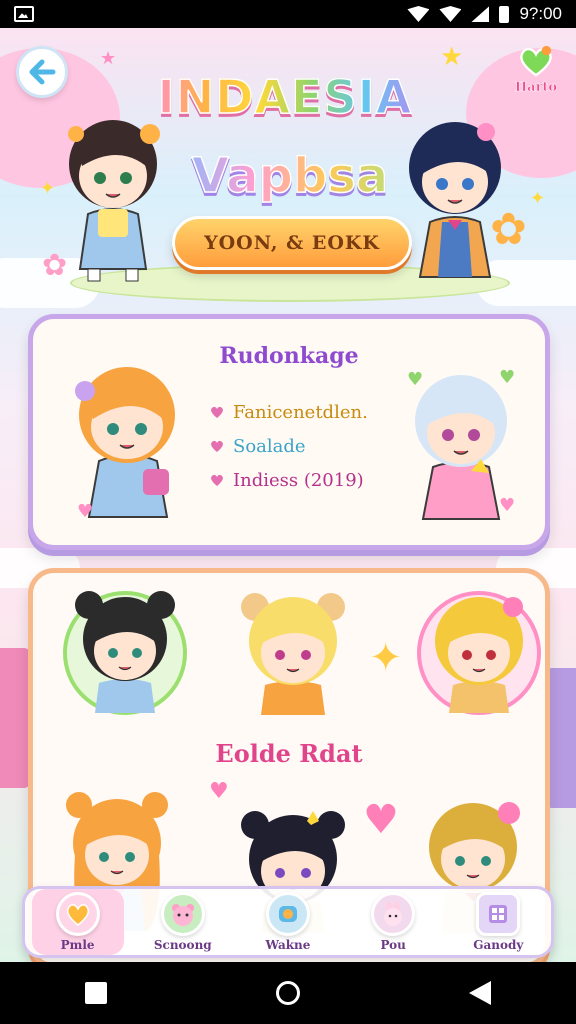  I want to click on bottom-navigation: Pmle Scnoong Wakne Pou Ganody, so click(288, 922).